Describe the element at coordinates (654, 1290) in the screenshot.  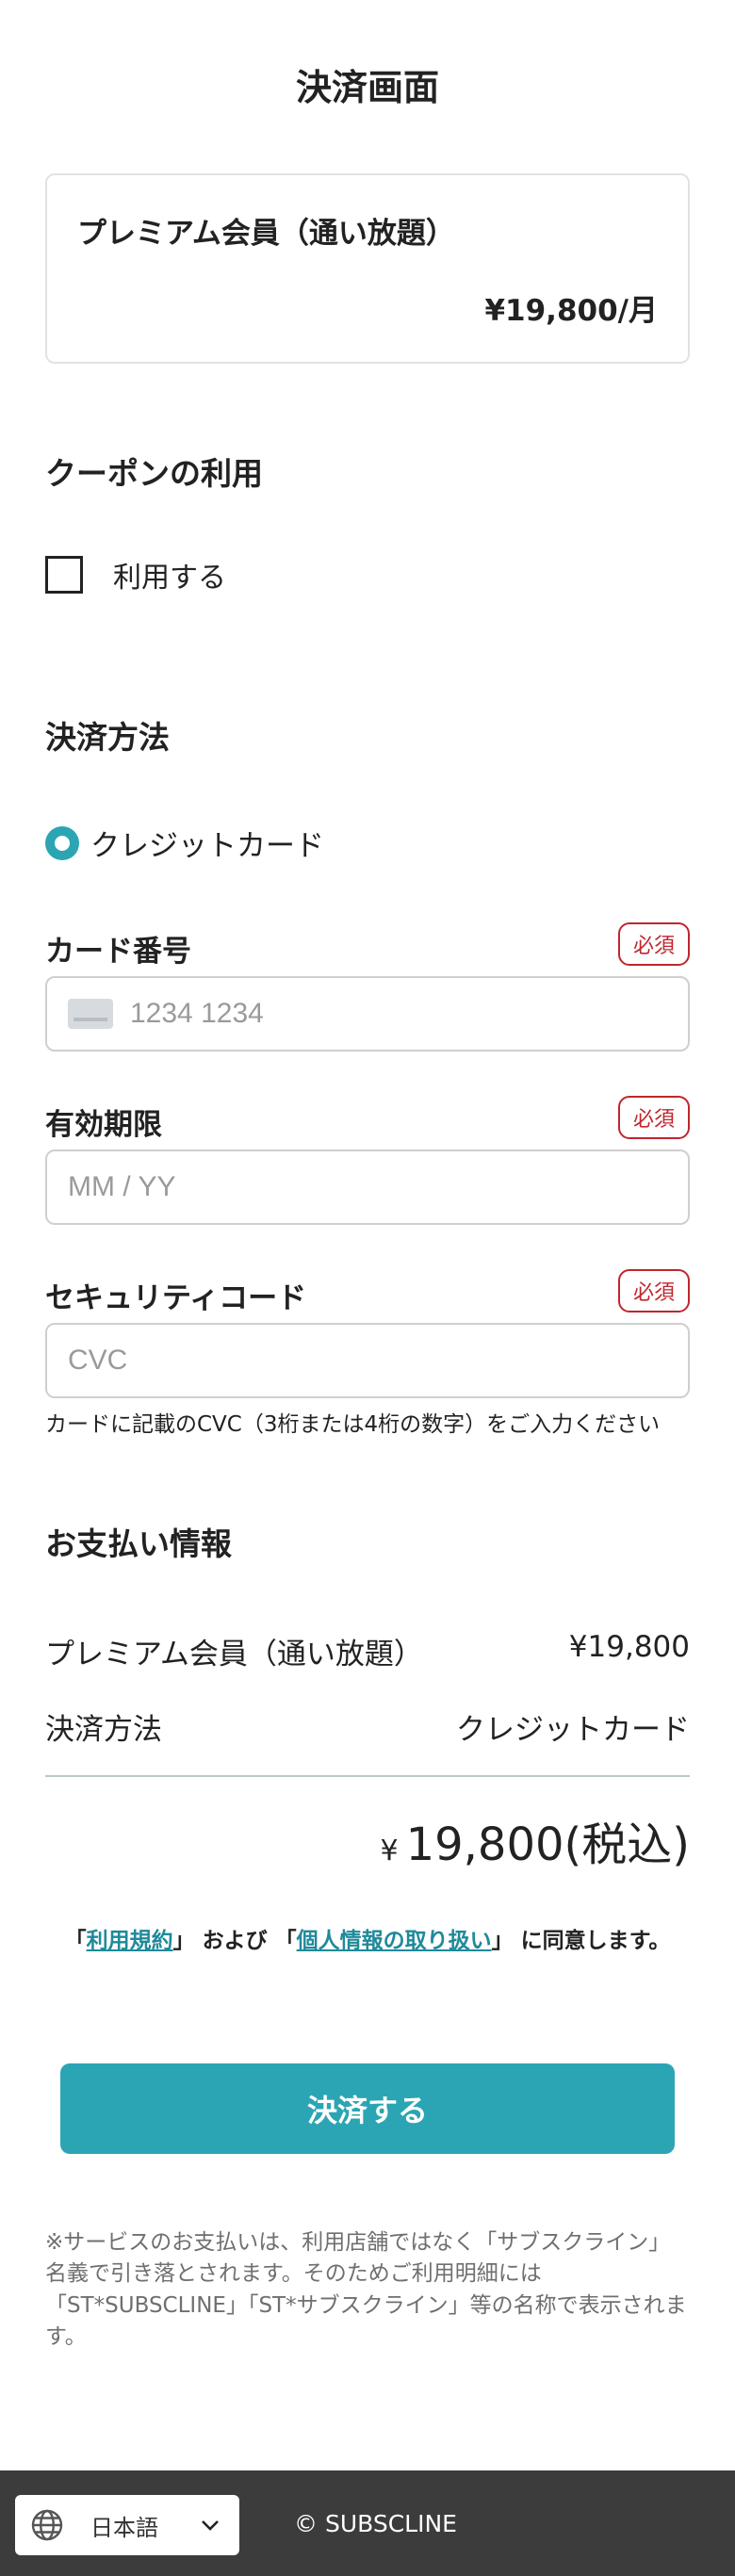
I see `security-code-required-badge: 必須` at that location.